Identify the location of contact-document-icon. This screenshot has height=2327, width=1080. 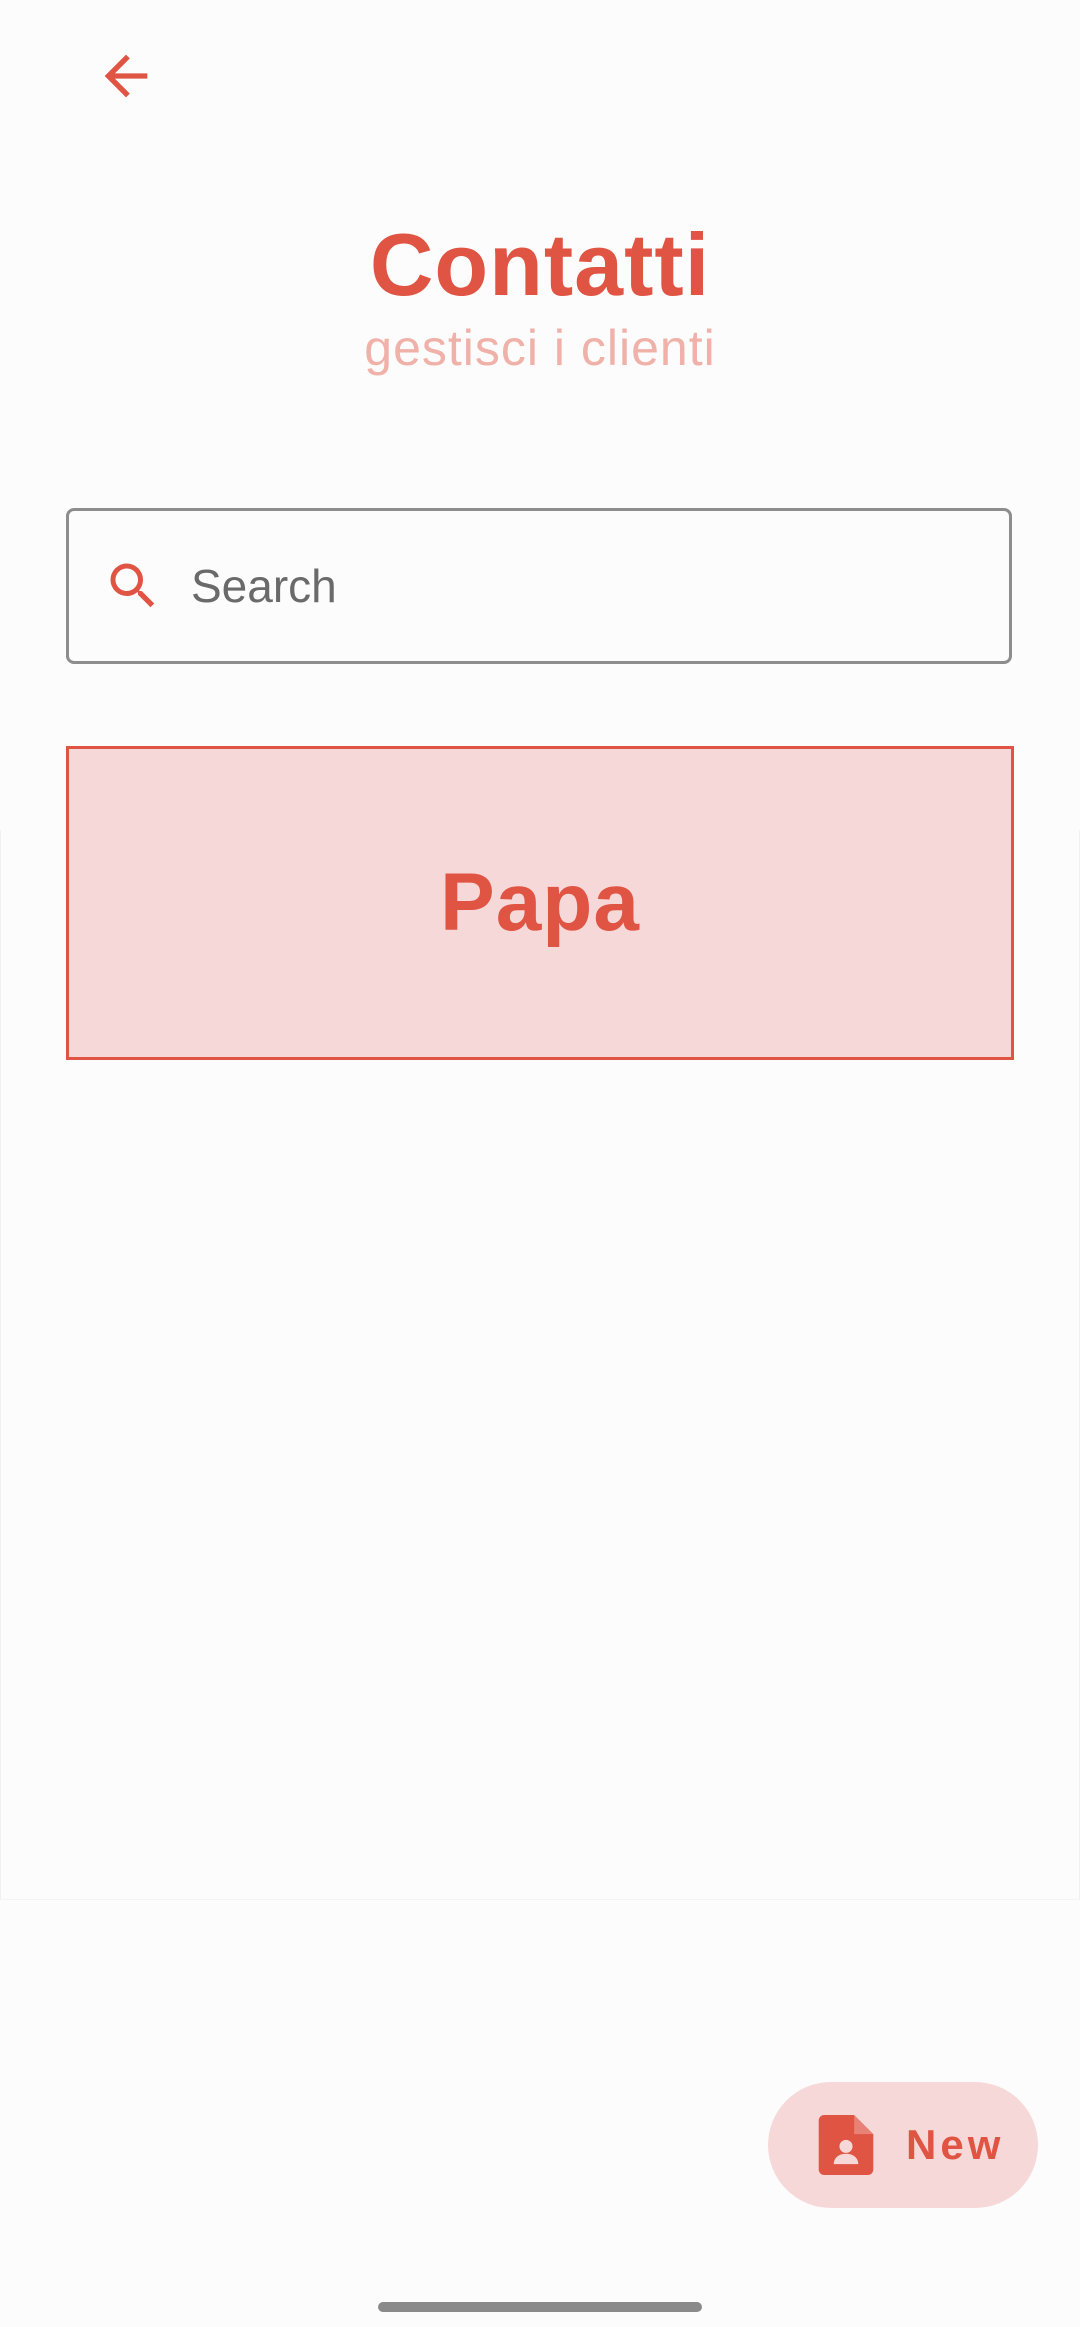
(846, 2145).